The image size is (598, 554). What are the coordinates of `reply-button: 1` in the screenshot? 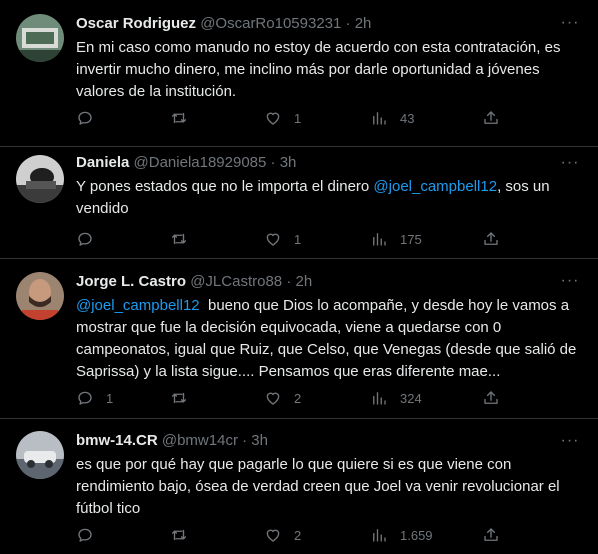 It's located at (94, 398).